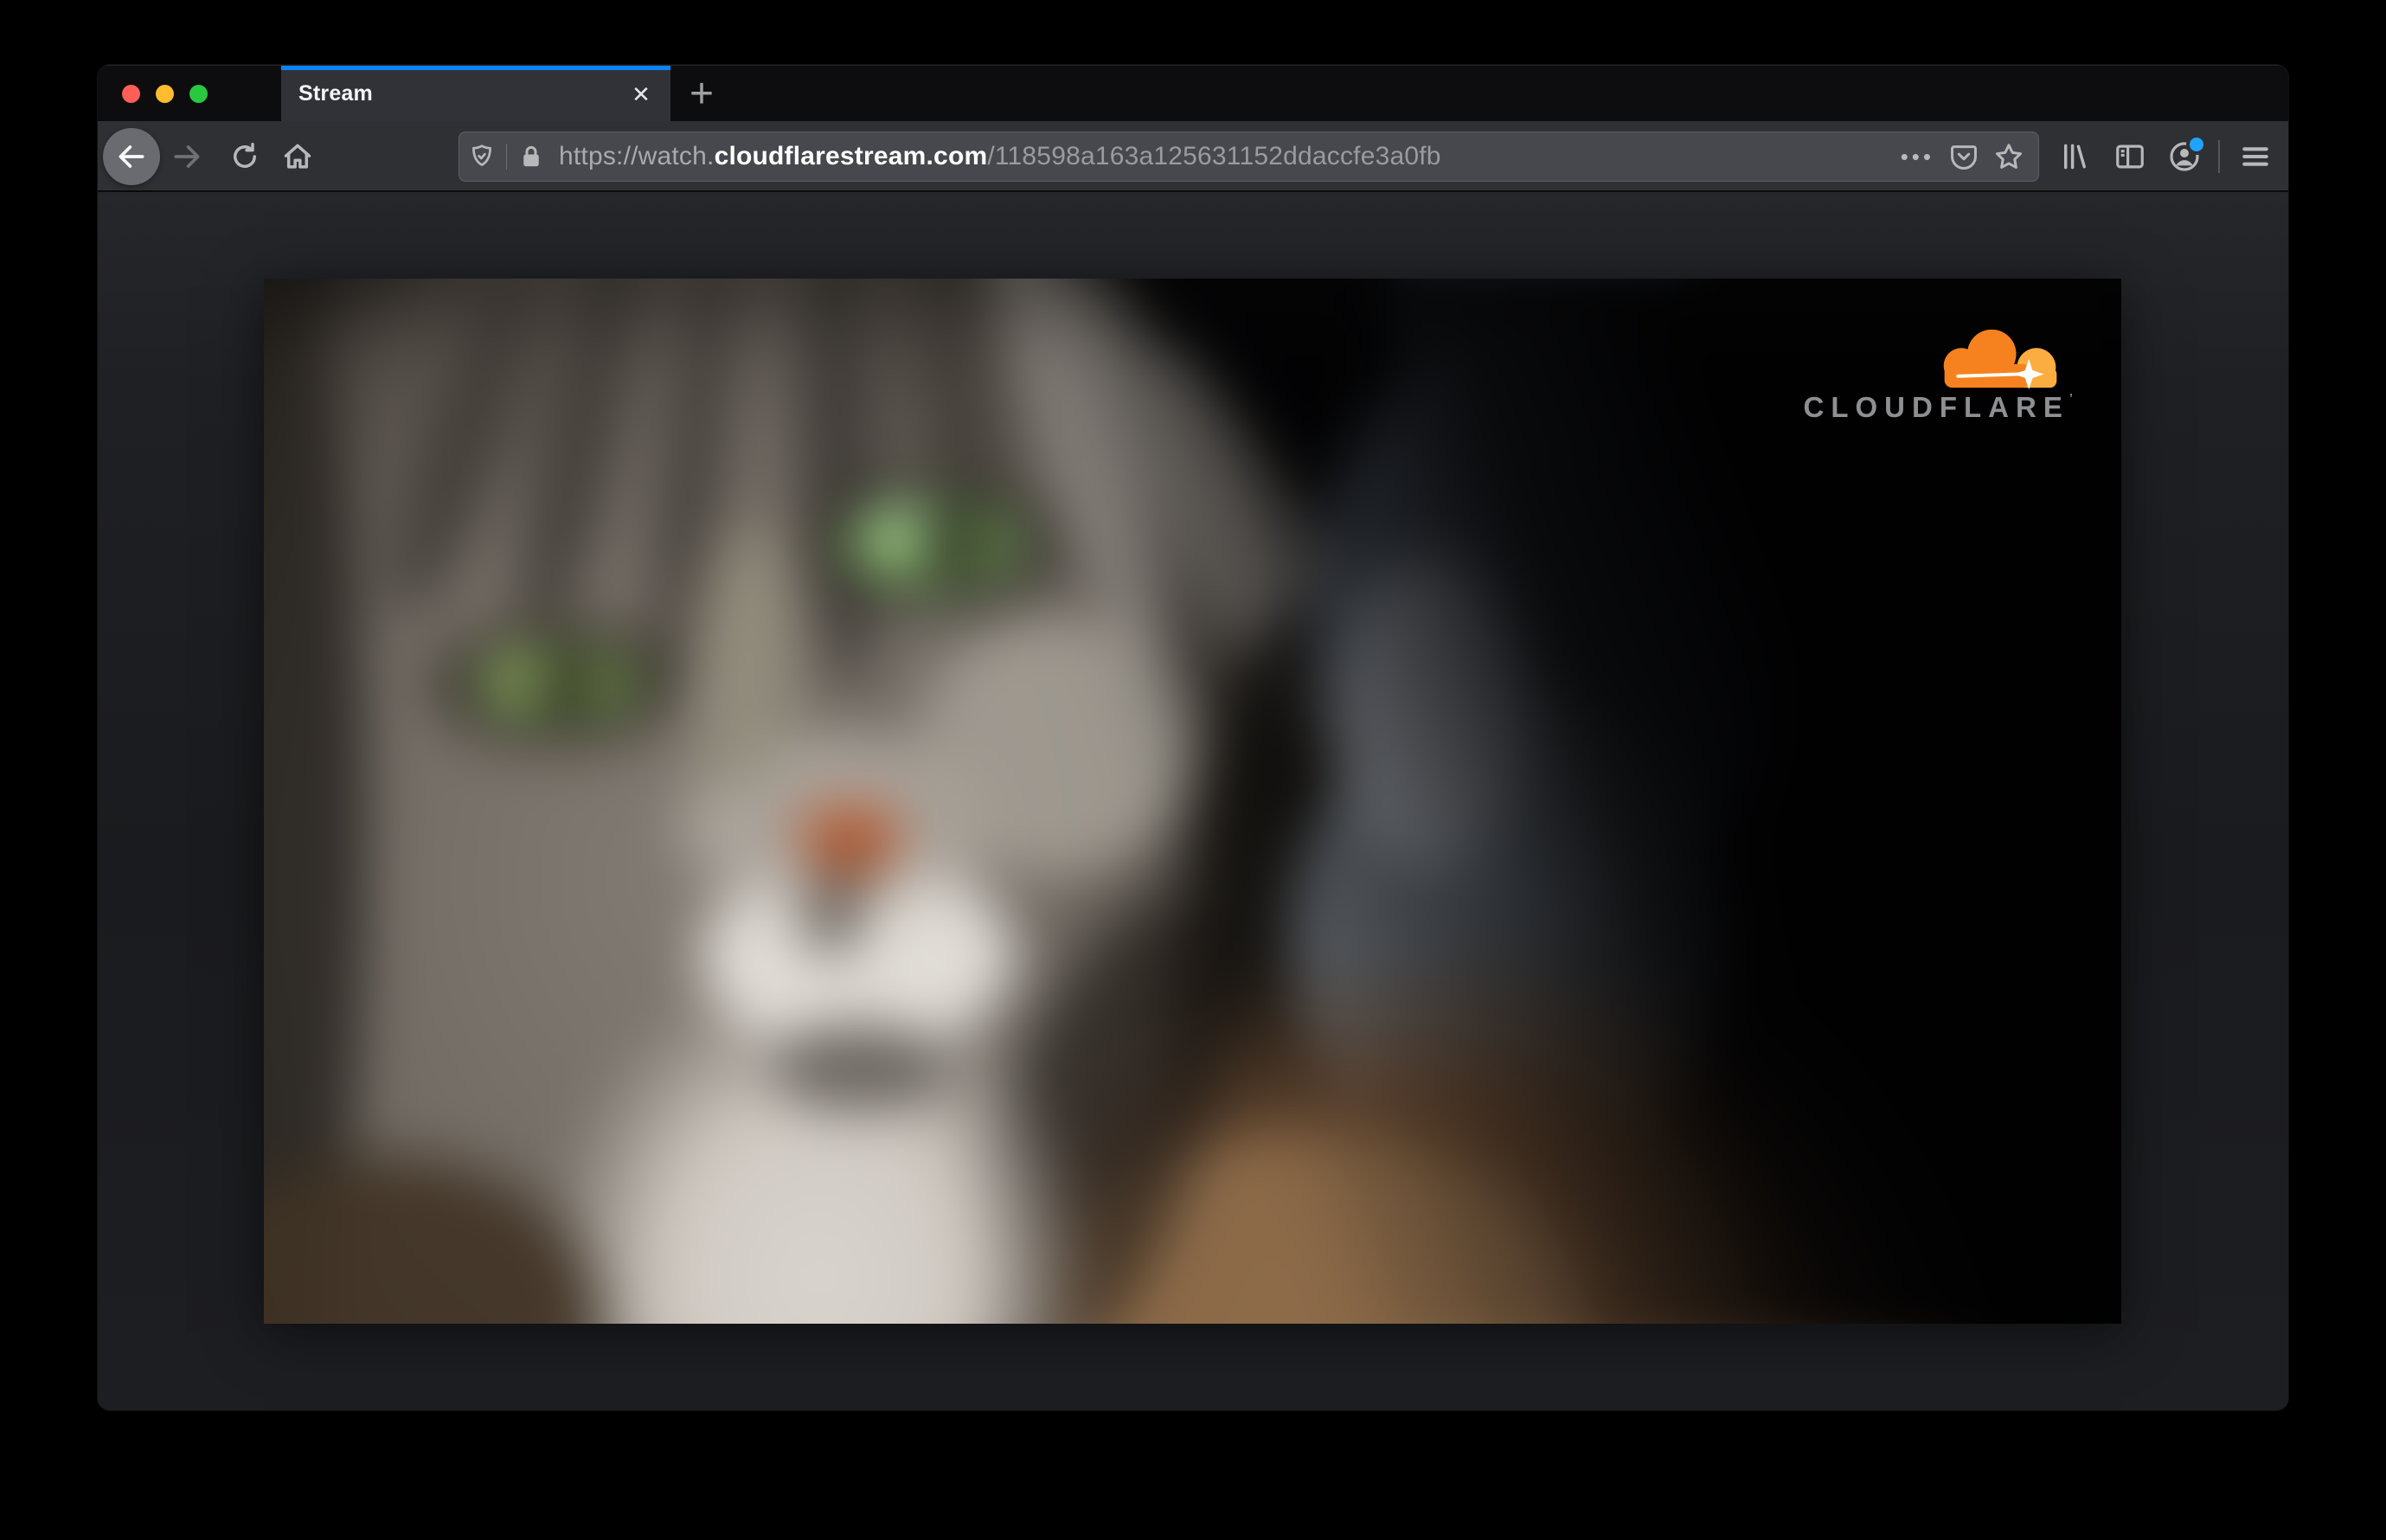 The width and height of the screenshot is (2386, 1540). I want to click on reload-icon, so click(245, 155).